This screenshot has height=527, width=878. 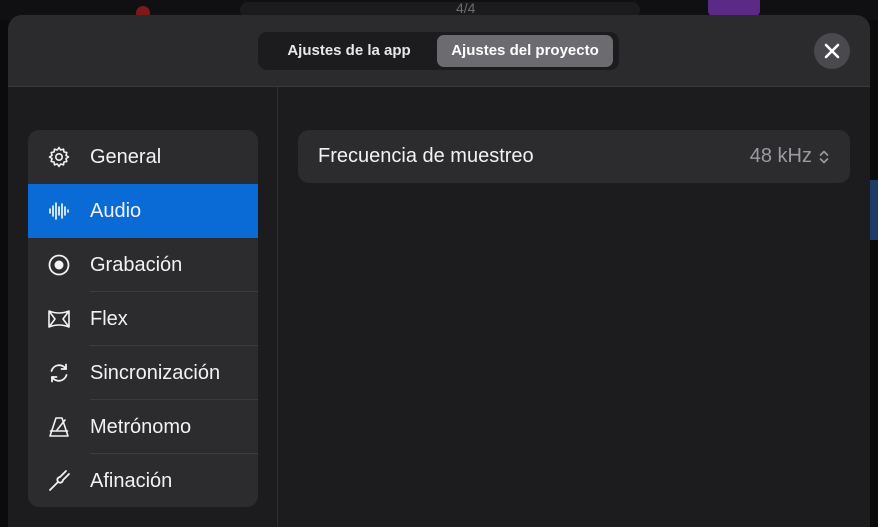 I want to click on sidebar-item-label: Sincronización, so click(x=155, y=372).